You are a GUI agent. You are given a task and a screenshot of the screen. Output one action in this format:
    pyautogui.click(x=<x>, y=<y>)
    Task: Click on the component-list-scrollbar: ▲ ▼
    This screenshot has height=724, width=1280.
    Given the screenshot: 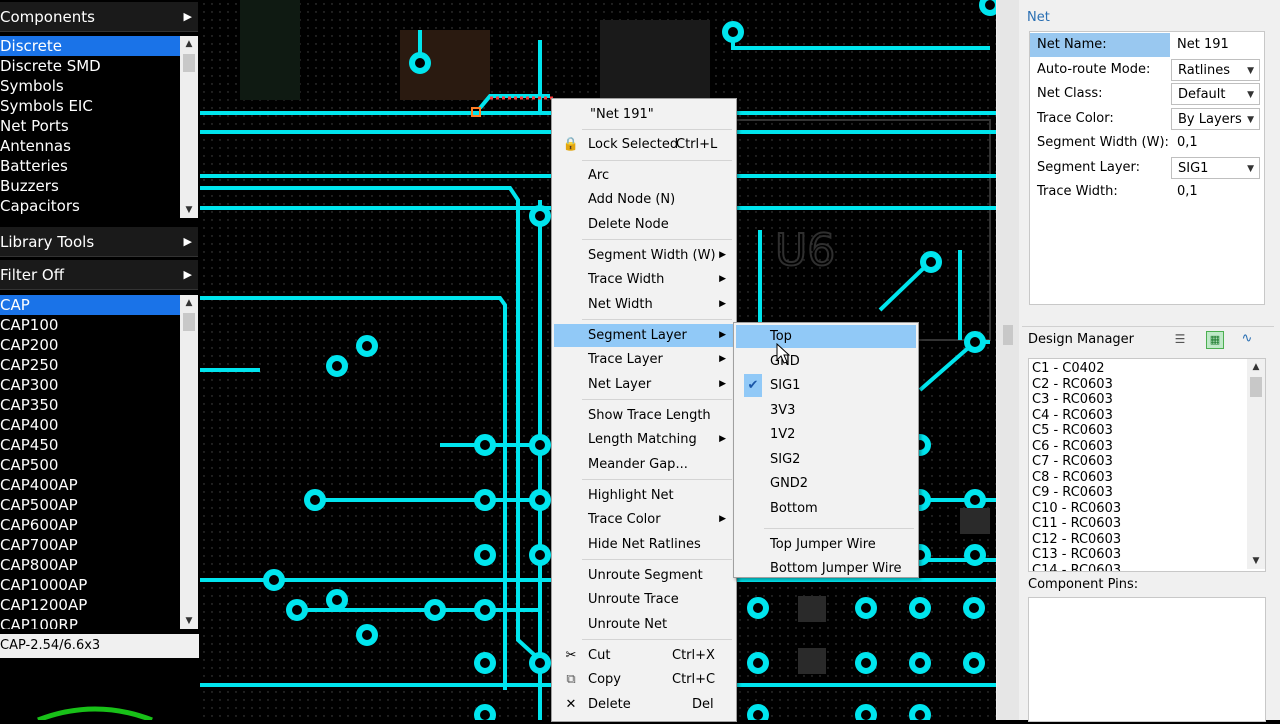 What is the action you would take?
    pyautogui.click(x=1256, y=464)
    